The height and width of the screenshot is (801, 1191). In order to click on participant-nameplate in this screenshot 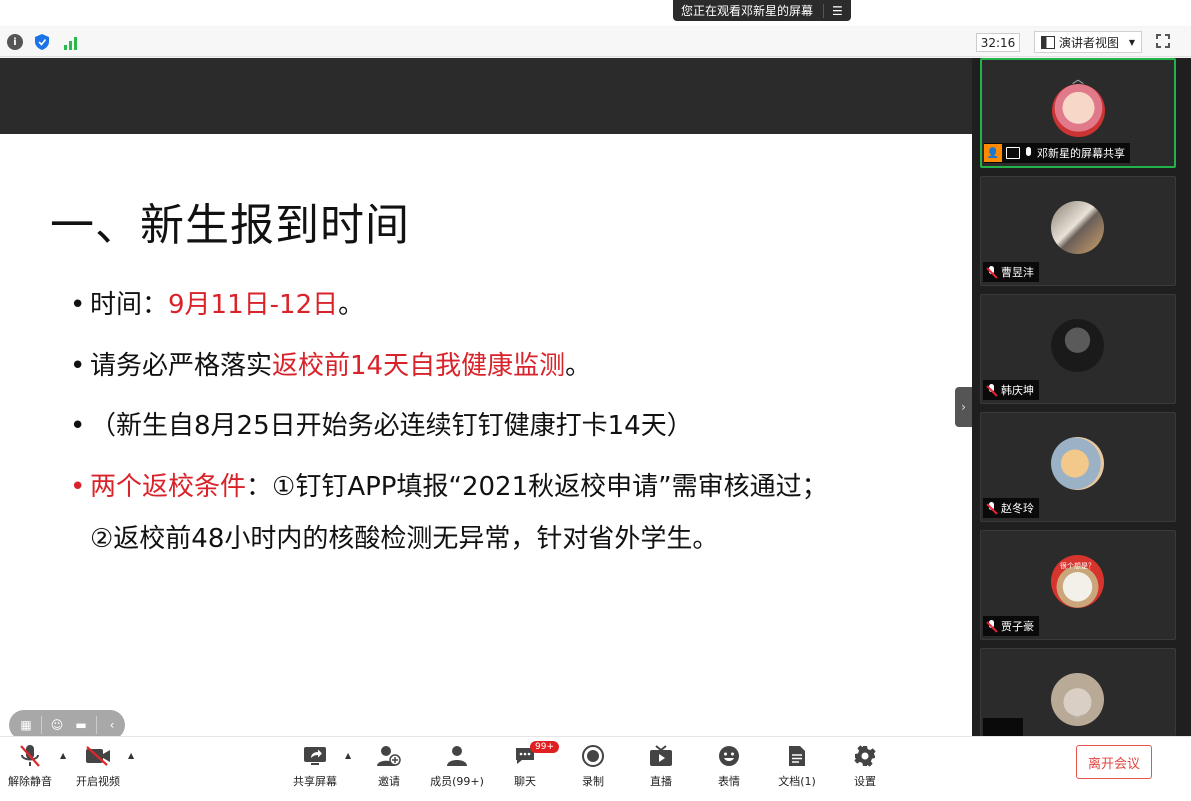, I will do `click(1003, 728)`.